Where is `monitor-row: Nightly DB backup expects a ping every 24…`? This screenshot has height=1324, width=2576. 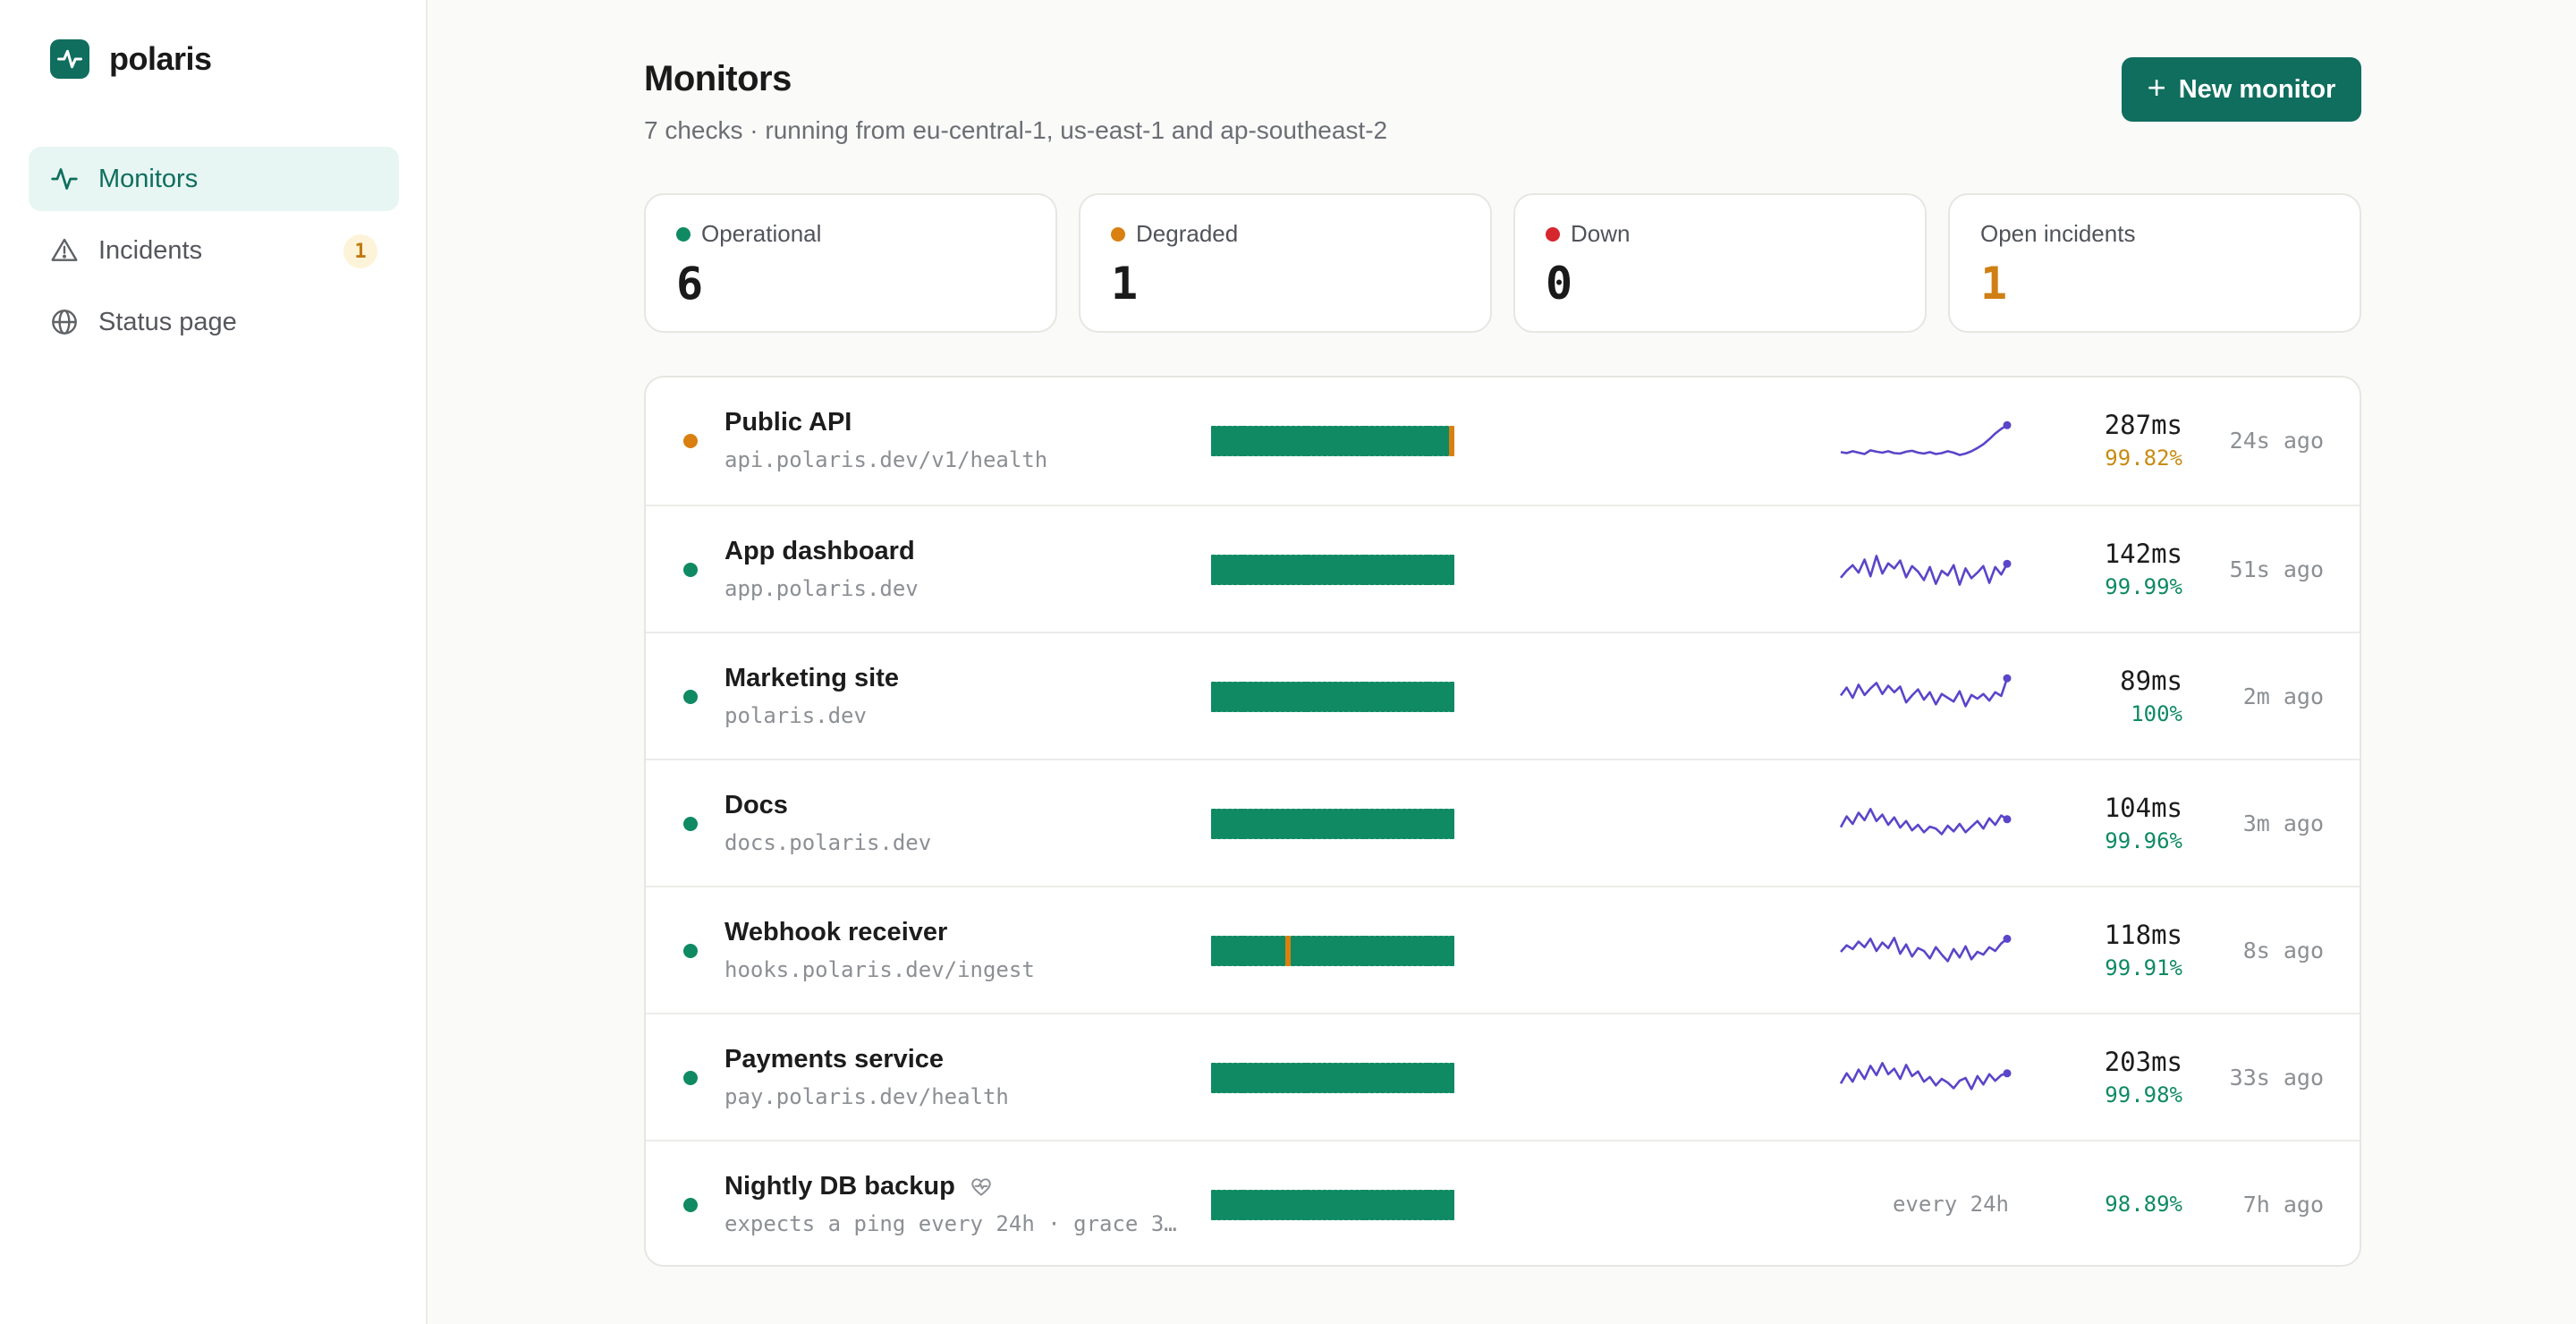 monitor-row: Nightly DB backup expects a ping every 24… is located at coordinates (1503, 1202).